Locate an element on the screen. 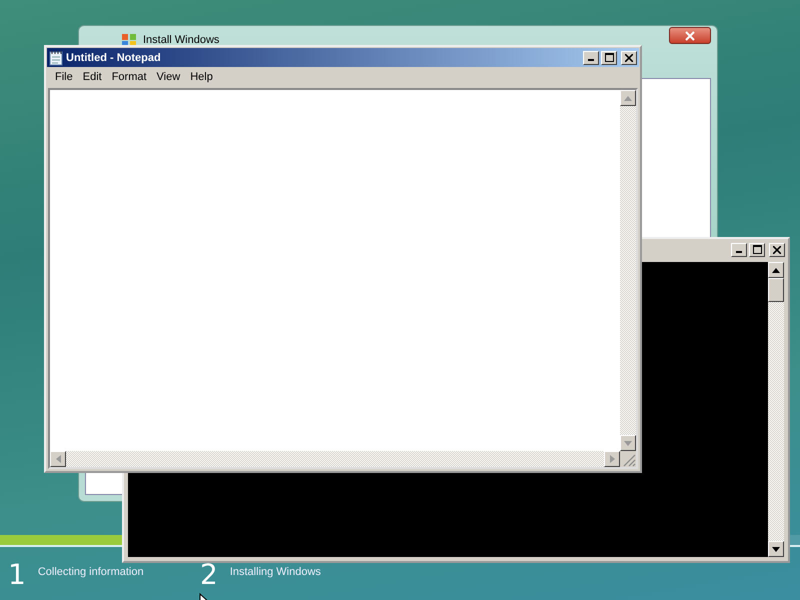  menu-item: Format is located at coordinates (129, 77).